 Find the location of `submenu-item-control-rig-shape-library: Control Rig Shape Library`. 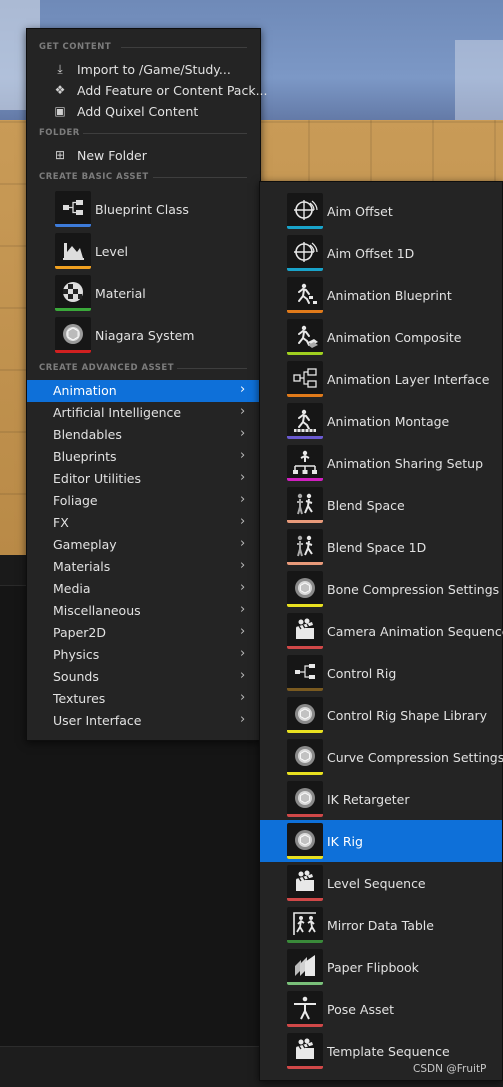

submenu-item-control-rig-shape-library: Control Rig Shape Library is located at coordinates (381, 715).